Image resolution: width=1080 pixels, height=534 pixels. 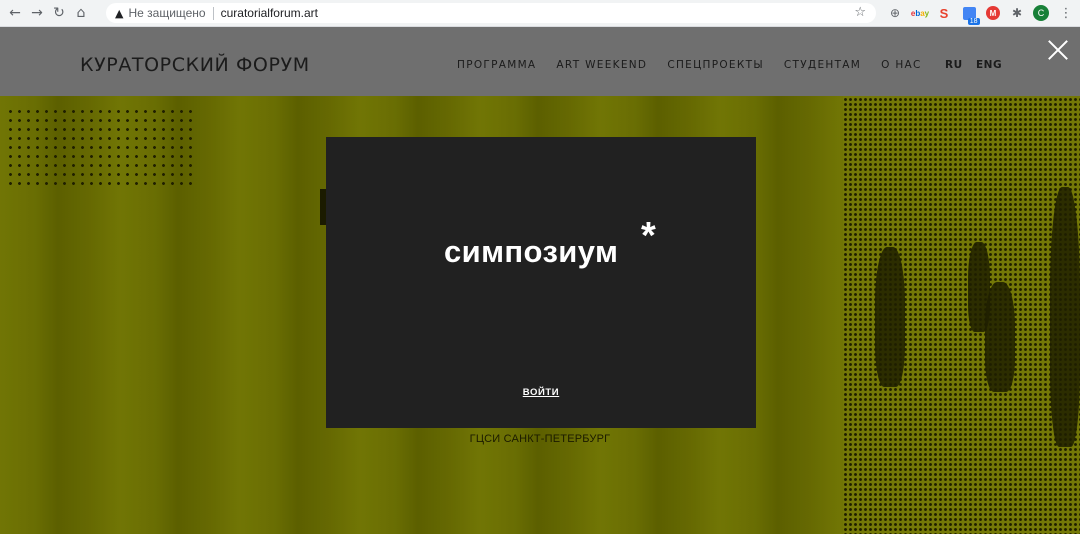 What do you see at coordinates (1017, 13) in the screenshot?
I see `puzzle-icon: ✱` at bounding box center [1017, 13].